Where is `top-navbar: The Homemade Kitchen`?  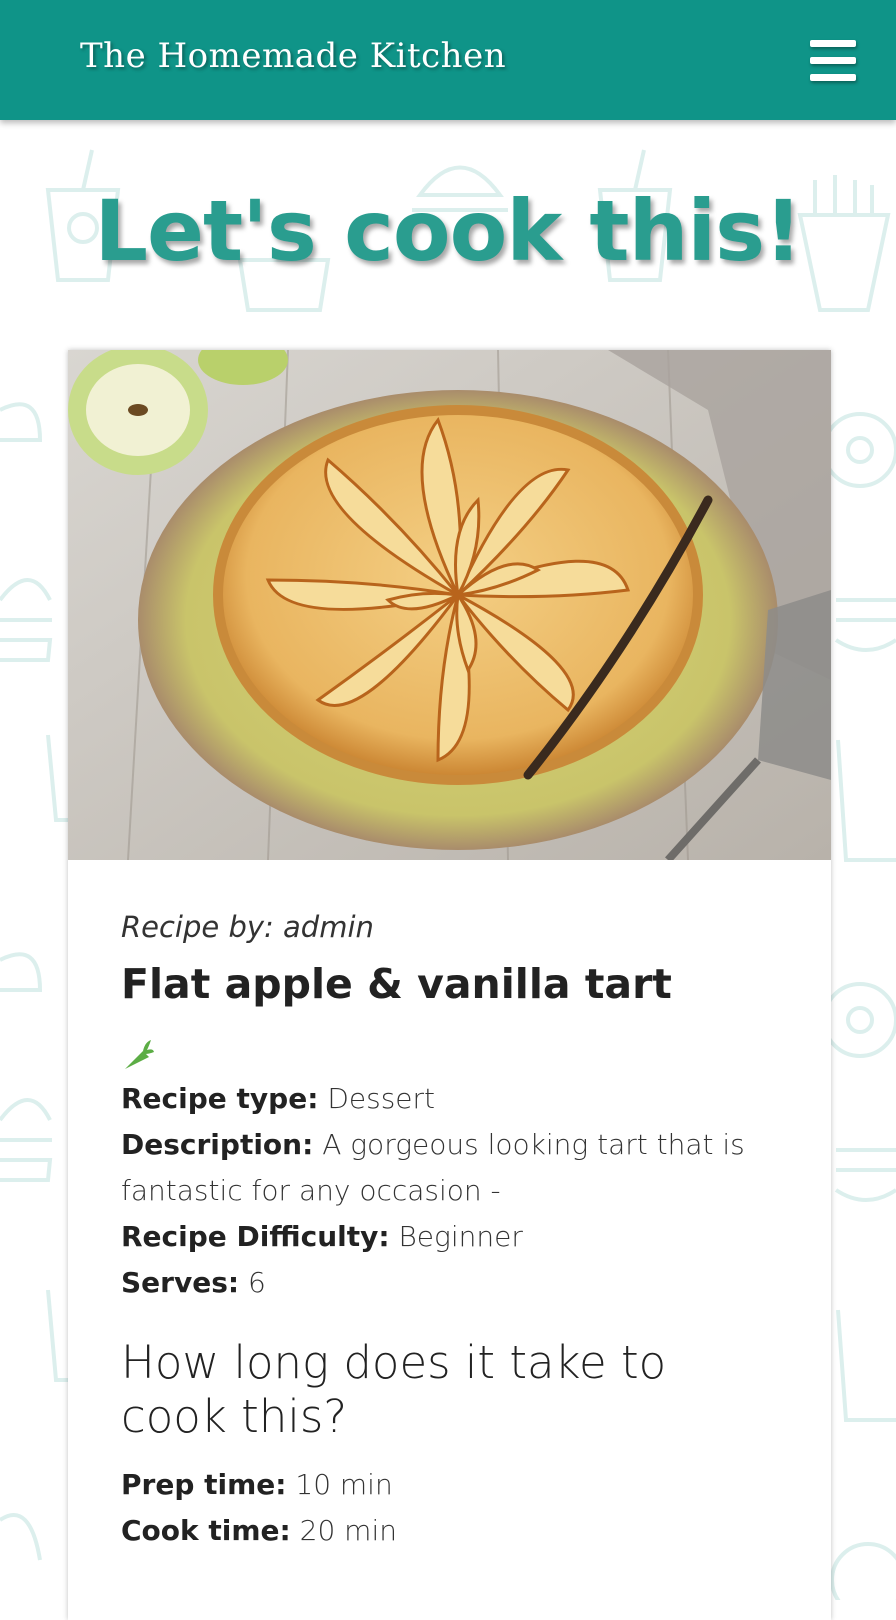
top-navbar: The Homemade Kitchen is located at coordinates (448, 60).